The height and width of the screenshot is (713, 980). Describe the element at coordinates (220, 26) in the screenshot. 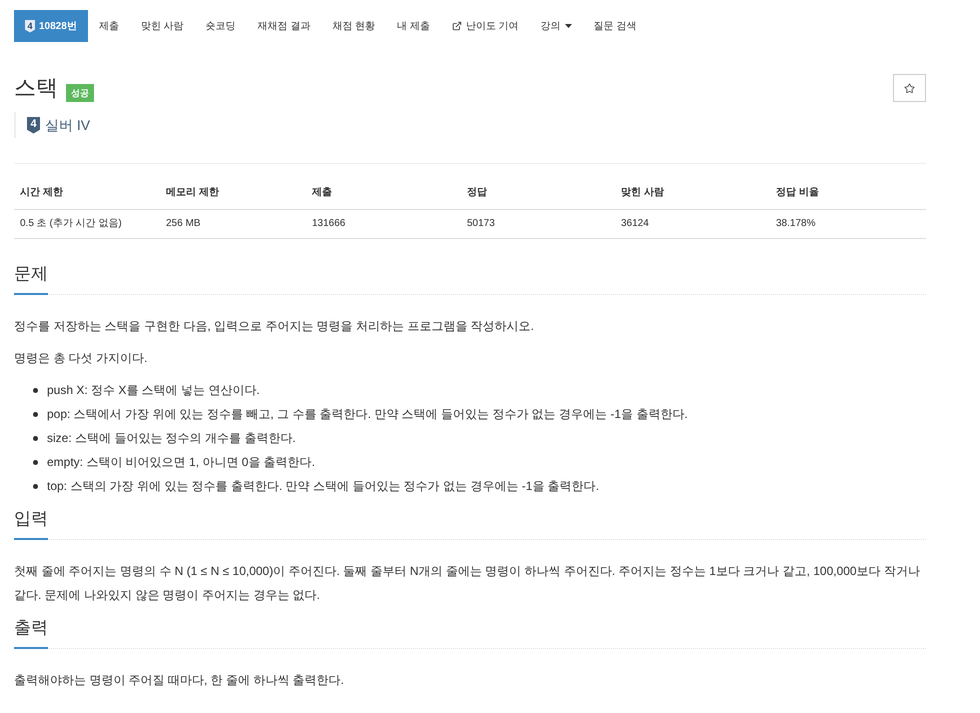

I see `nav-tab: 숏코딩` at that location.